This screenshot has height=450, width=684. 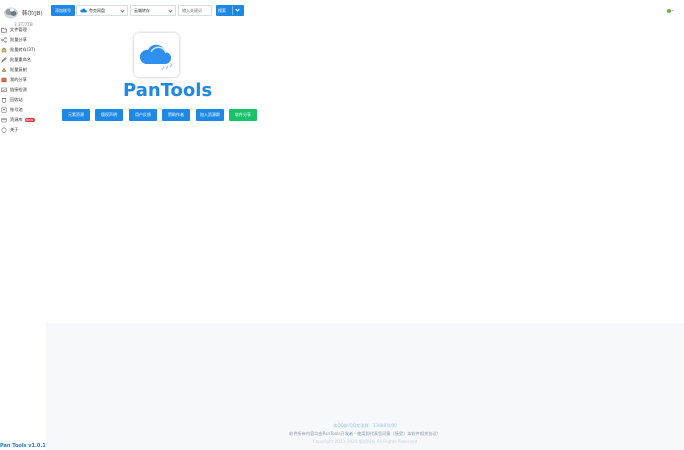 I want to click on sidebar-item-about: 关于, so click(x=23, y=130).